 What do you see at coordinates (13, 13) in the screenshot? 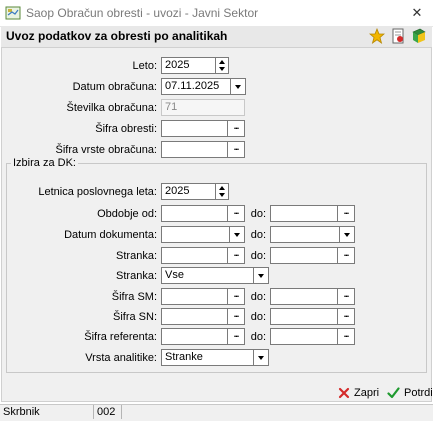
I see `app-icon` at bounding box center [13, 13].